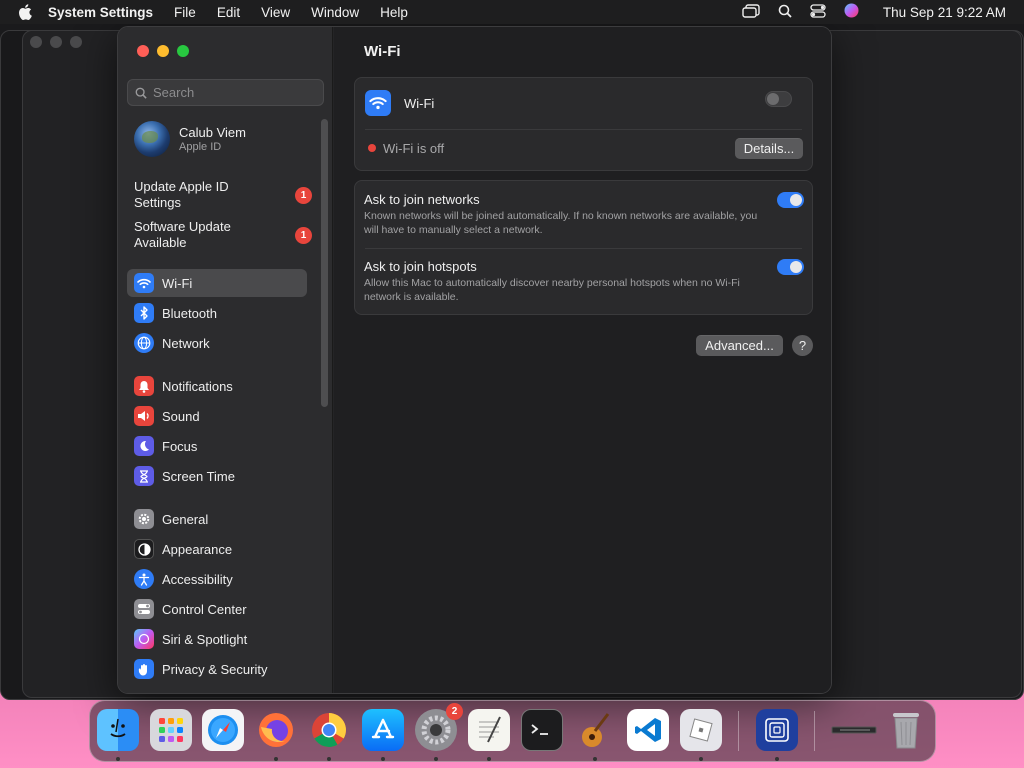 This screenshot has height=768, width=1024. Describe the element at coordinates (182, 234) in the screenshot. I see `alert-label: Software Update Available` at that location.